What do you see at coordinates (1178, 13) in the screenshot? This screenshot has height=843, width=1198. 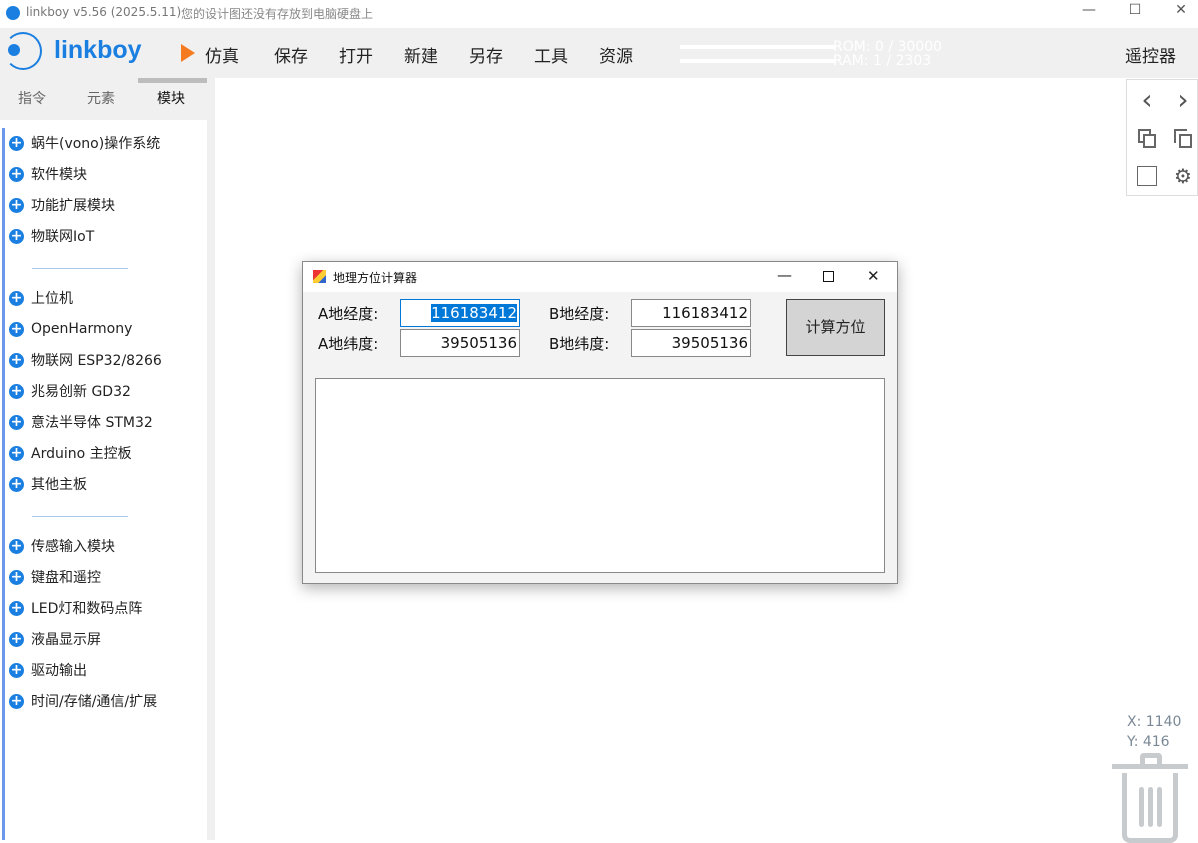 I see `close-button: ✕` at bounding box center [1178, 13].